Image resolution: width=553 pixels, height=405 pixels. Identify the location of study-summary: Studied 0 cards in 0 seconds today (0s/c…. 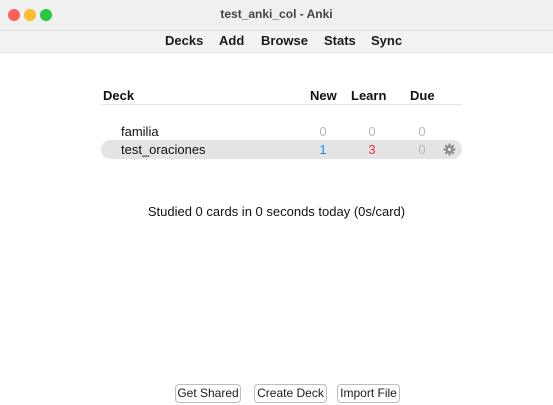
(276, 211).